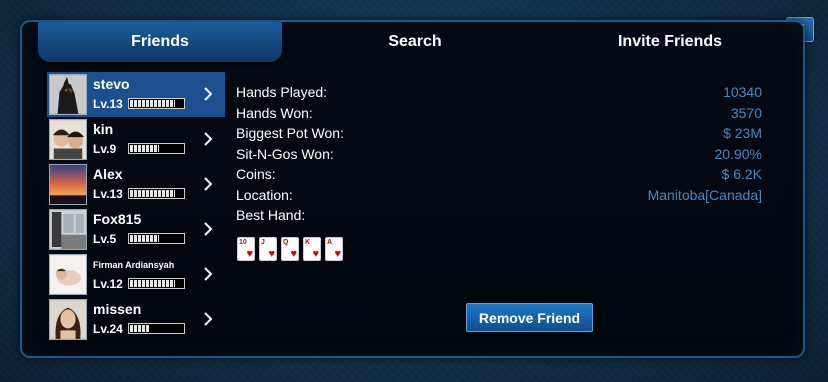  Describe the element at coordinates (282, 92) in the screenshot. I see `stat-label: Hands Played:` at that location.